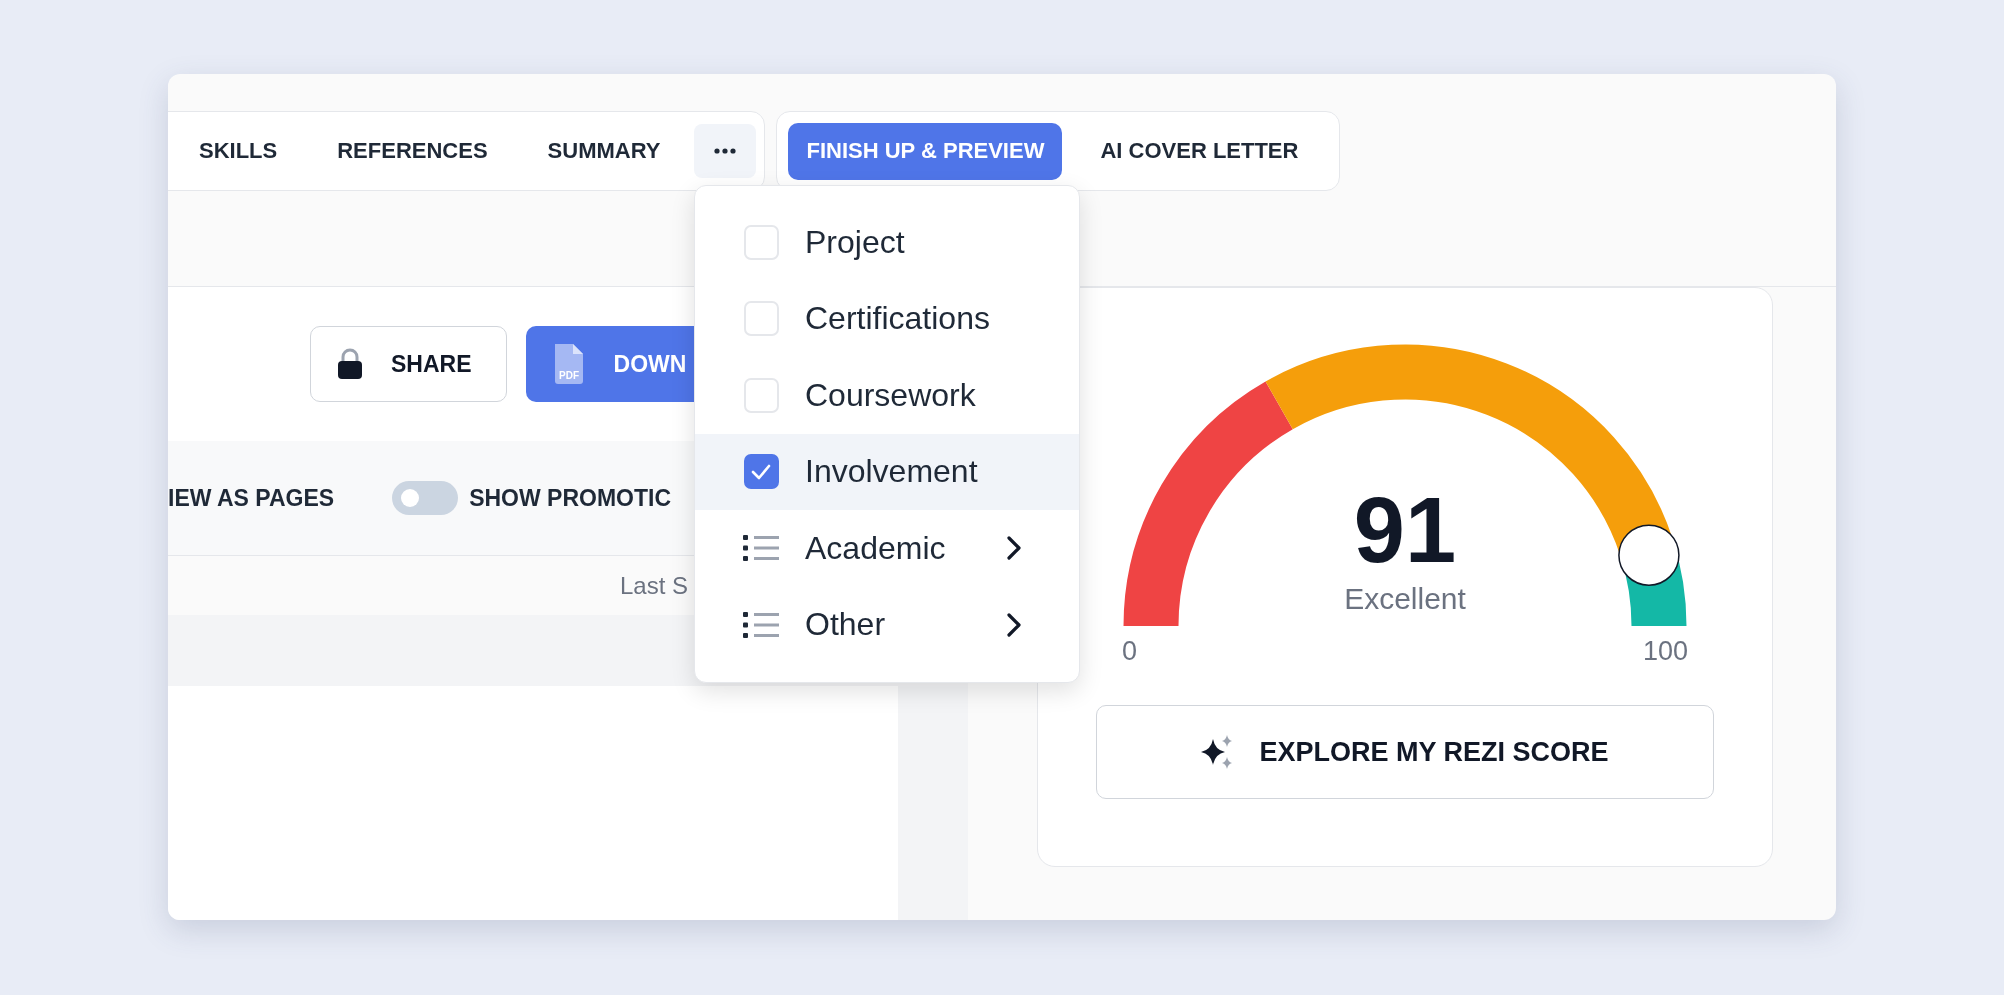  Describe the element at coordinates (1405, 752) in the screenshot. I see `explore-score-button: EXPLORE MY REZI SCORE` at that location.